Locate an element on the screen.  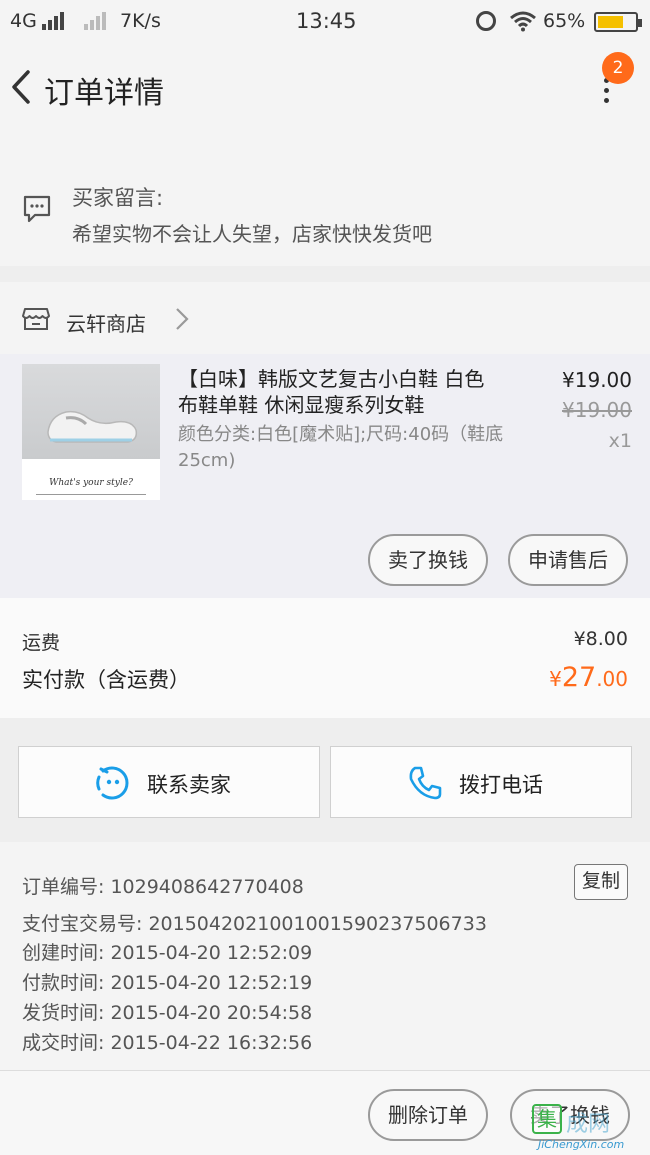
store-name: 云轩商店 is located at coordinates (106, 324).